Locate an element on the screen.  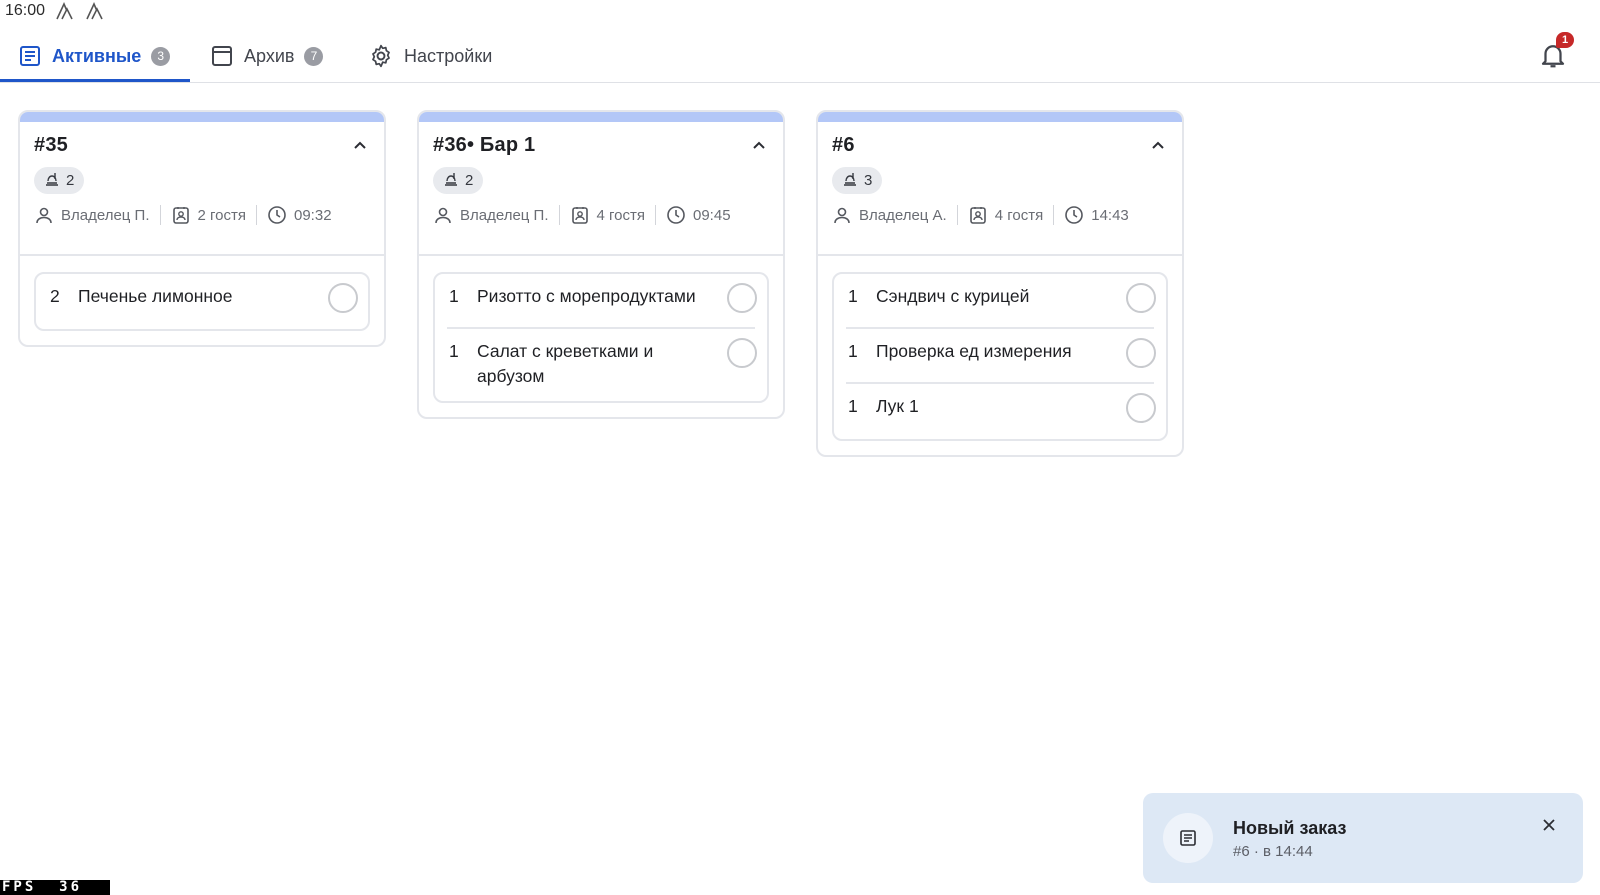
order-time: 09:32 is located at coordinates (313, 215).